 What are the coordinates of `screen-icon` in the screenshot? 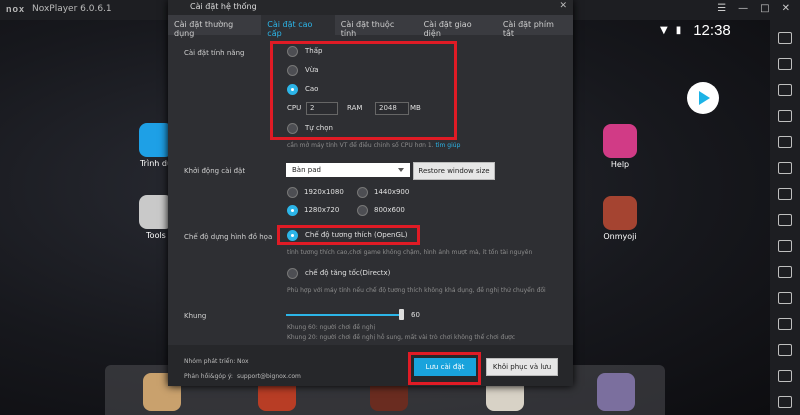 It's located at (785, 38).